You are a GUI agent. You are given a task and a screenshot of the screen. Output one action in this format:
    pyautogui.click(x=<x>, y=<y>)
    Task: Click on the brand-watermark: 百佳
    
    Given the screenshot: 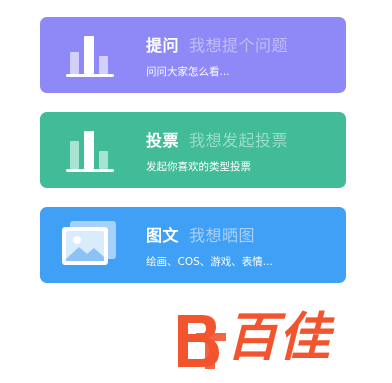 What is the action you would take?
    pyautogui.click(x=272, y=338)
    